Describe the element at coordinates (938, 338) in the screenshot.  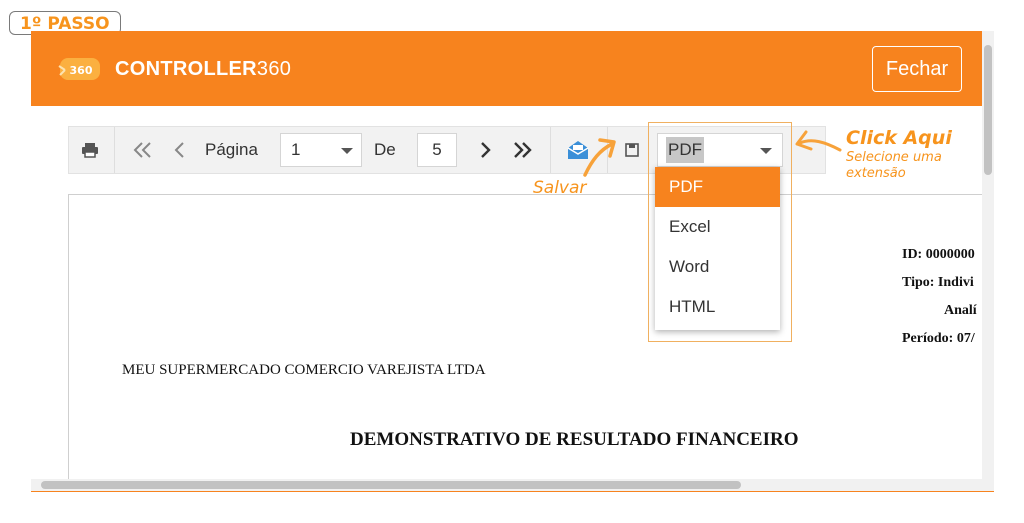
I see `report-period: Período: 07/` at that location.